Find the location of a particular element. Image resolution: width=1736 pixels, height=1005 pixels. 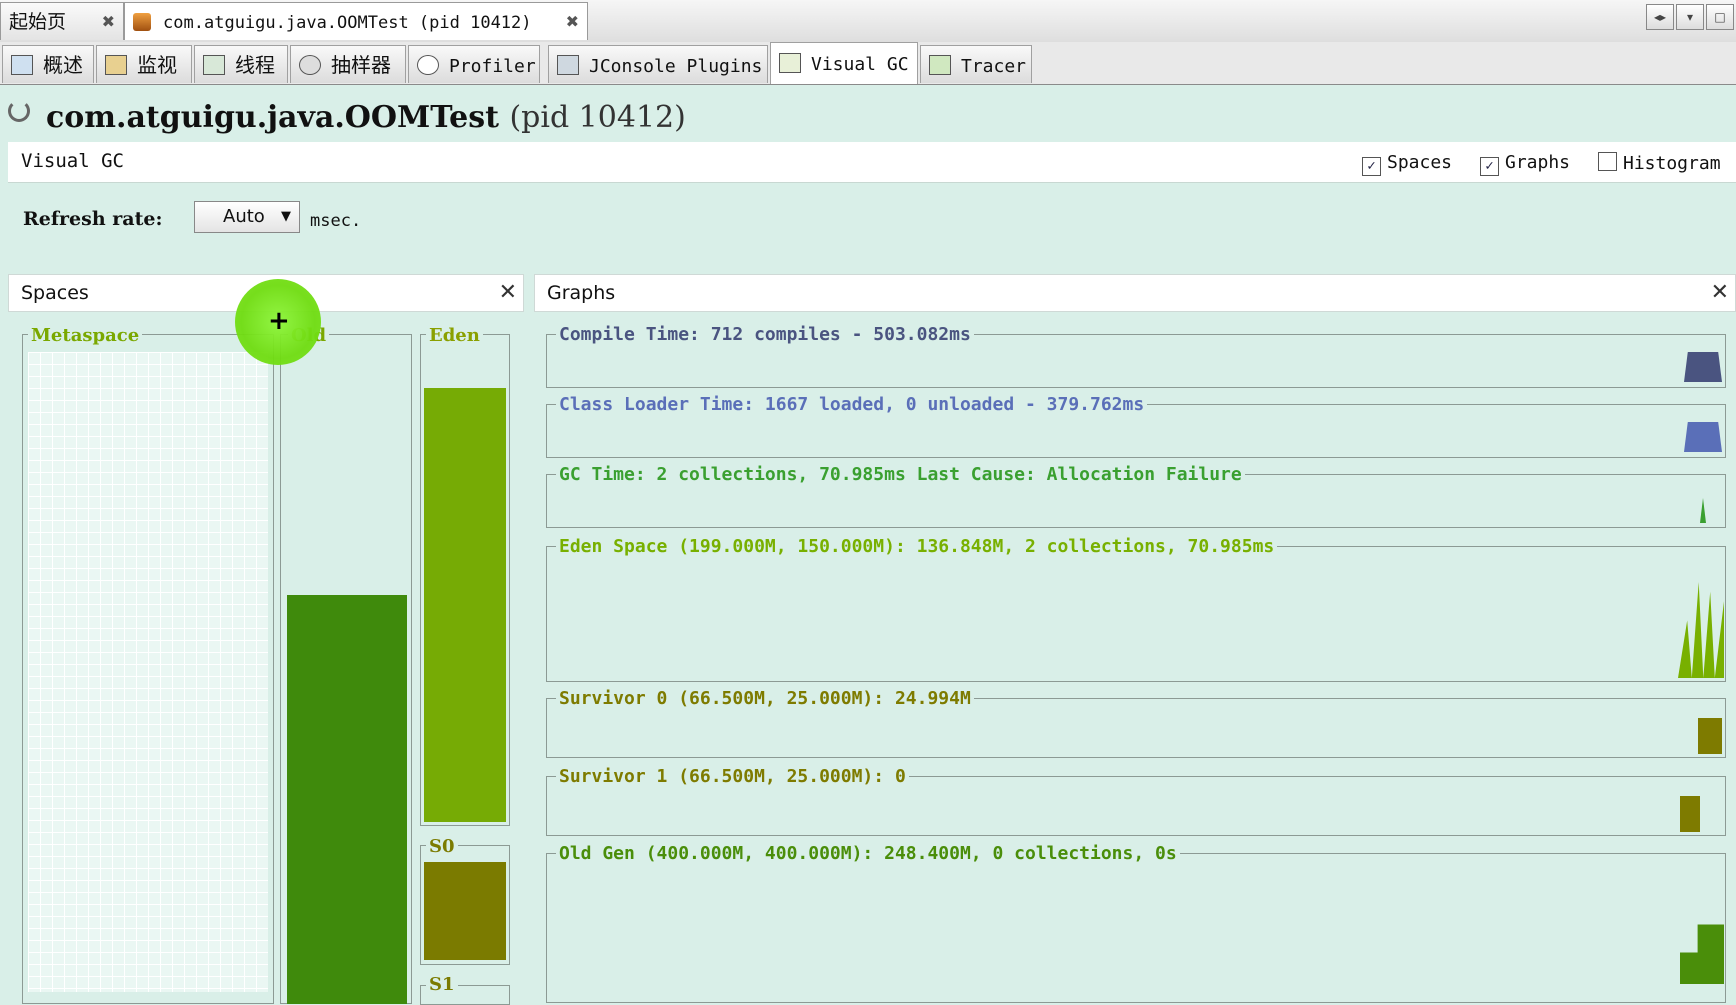

visual-gc-icon is located at coordinates (790, 63).